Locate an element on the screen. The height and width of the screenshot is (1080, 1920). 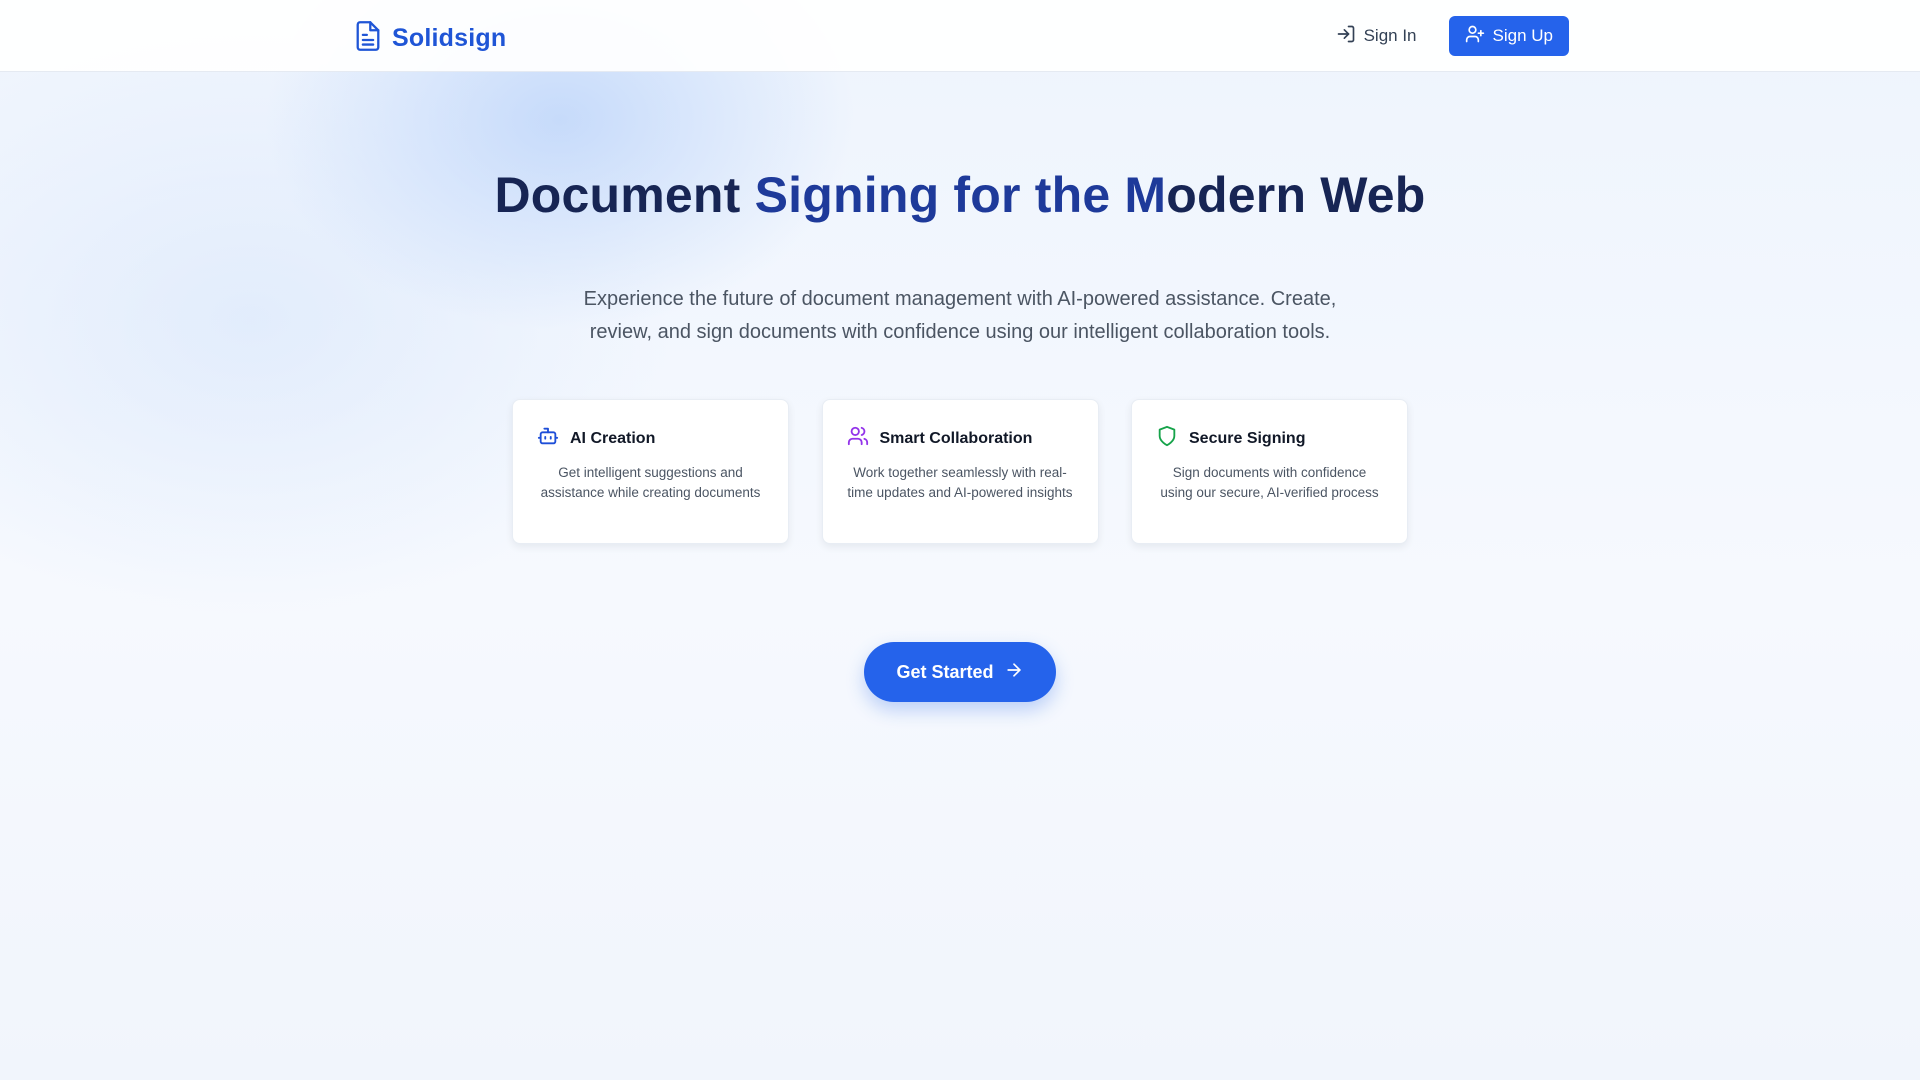
log-in-icon is located at coordinates (1346, 36).